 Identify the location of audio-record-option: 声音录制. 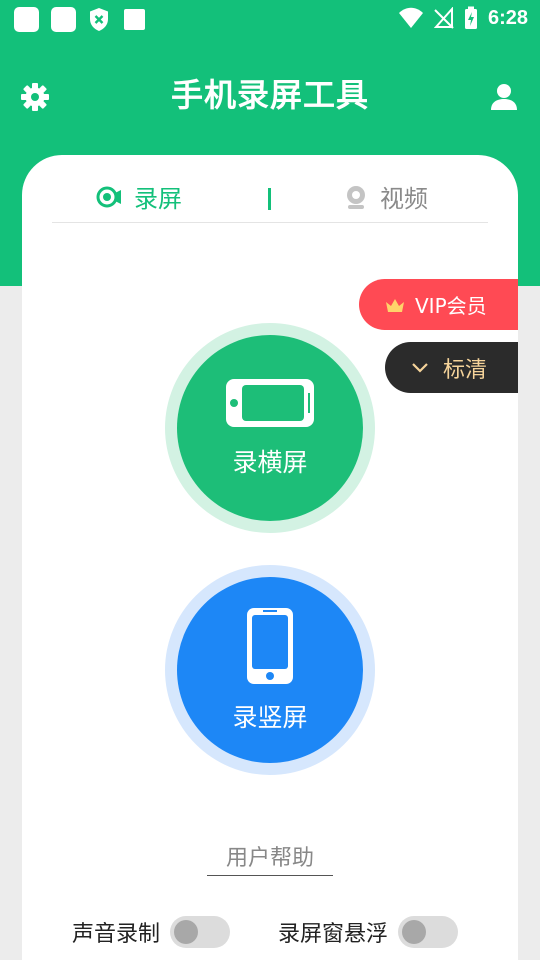
(151, 932).